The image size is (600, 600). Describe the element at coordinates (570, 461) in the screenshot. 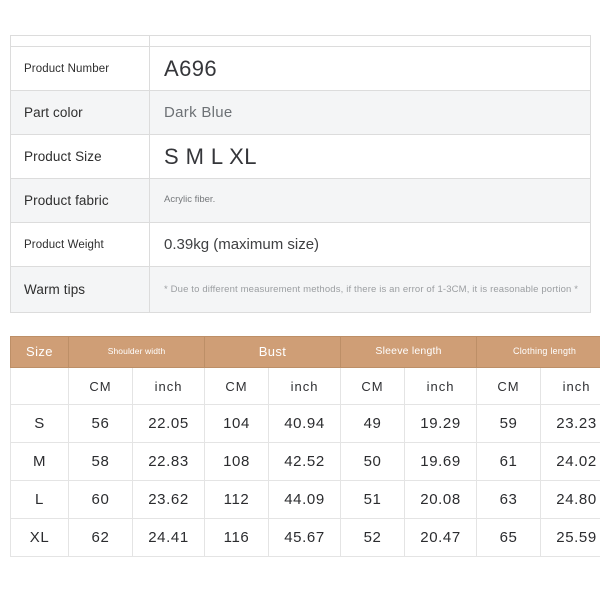

I see `length-inch: 24.02` at that location.